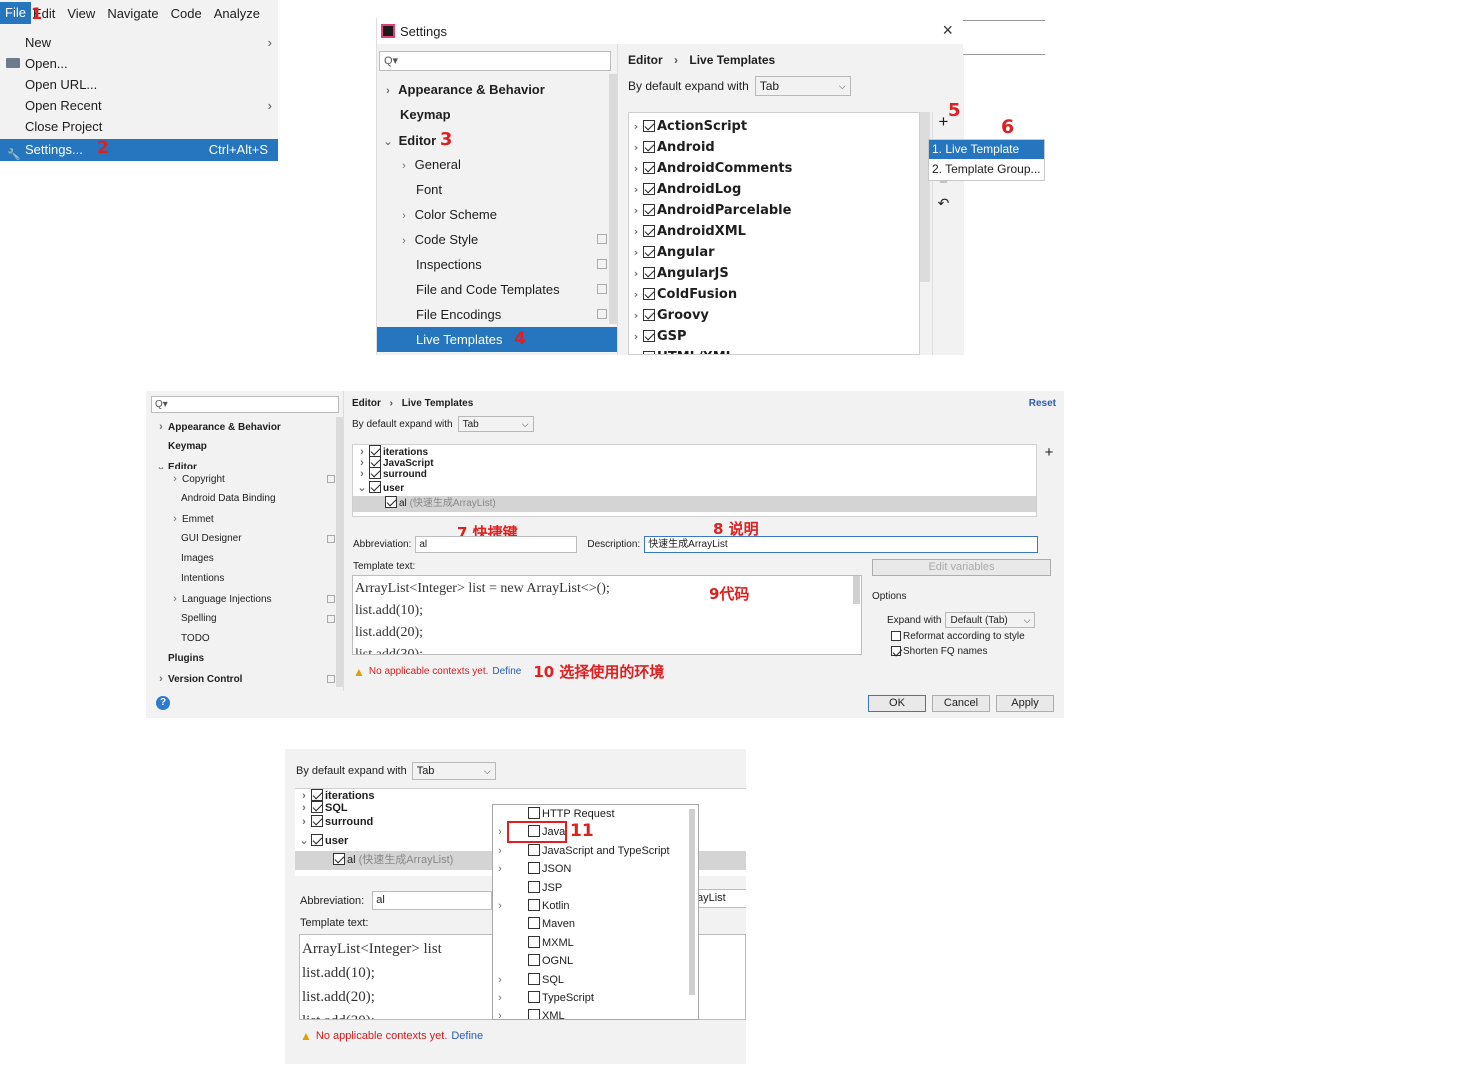 This screenshot has height=1080, width=1463. I want to click on description-input: ayList, so click(721, 898).